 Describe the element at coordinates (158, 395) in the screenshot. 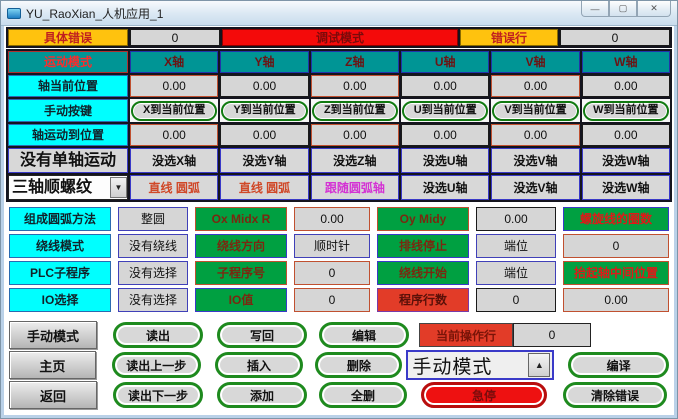

I see `read-next-button: 读出下一步` at that location.